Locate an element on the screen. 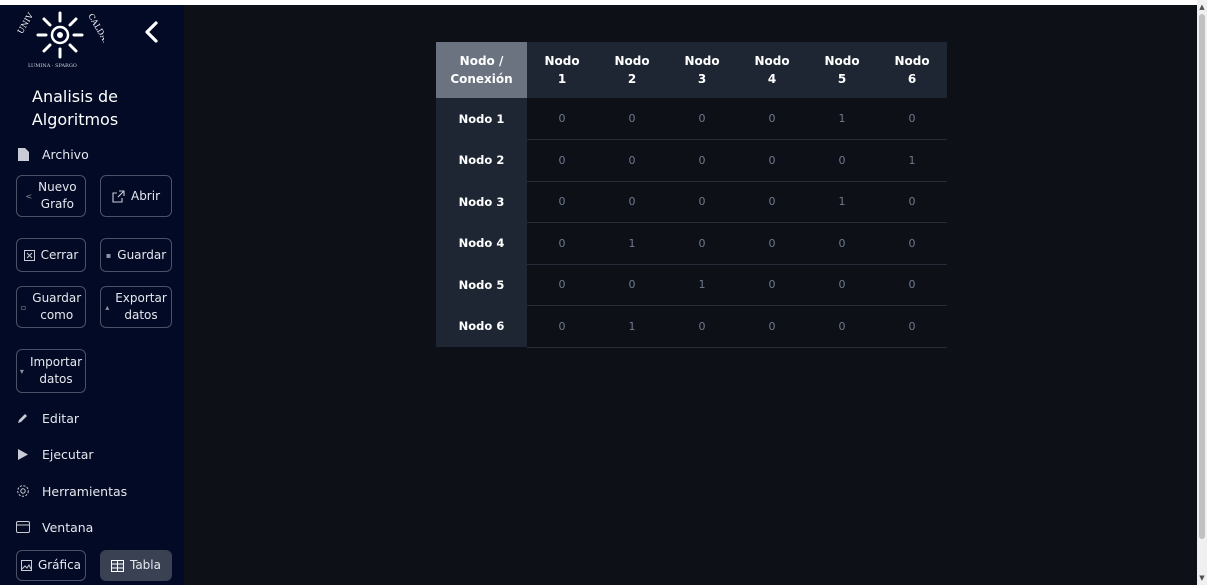  pencil-icon is located at coordinates (23, 418).